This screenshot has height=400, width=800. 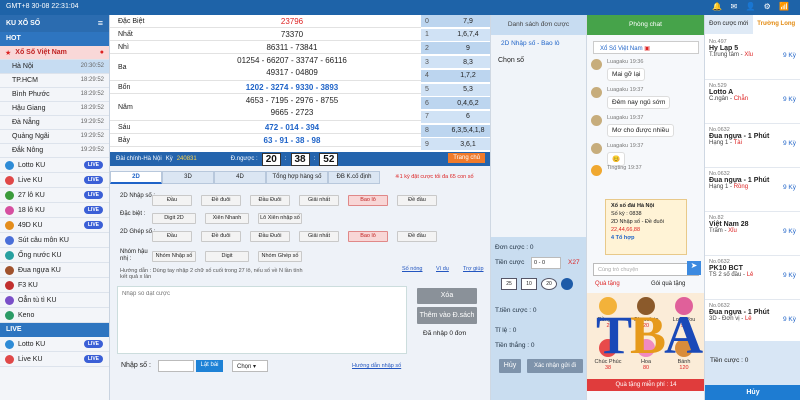 I want to click on feed-game: Đua ngựa - 1 Phút, so click(x=739, y=312).